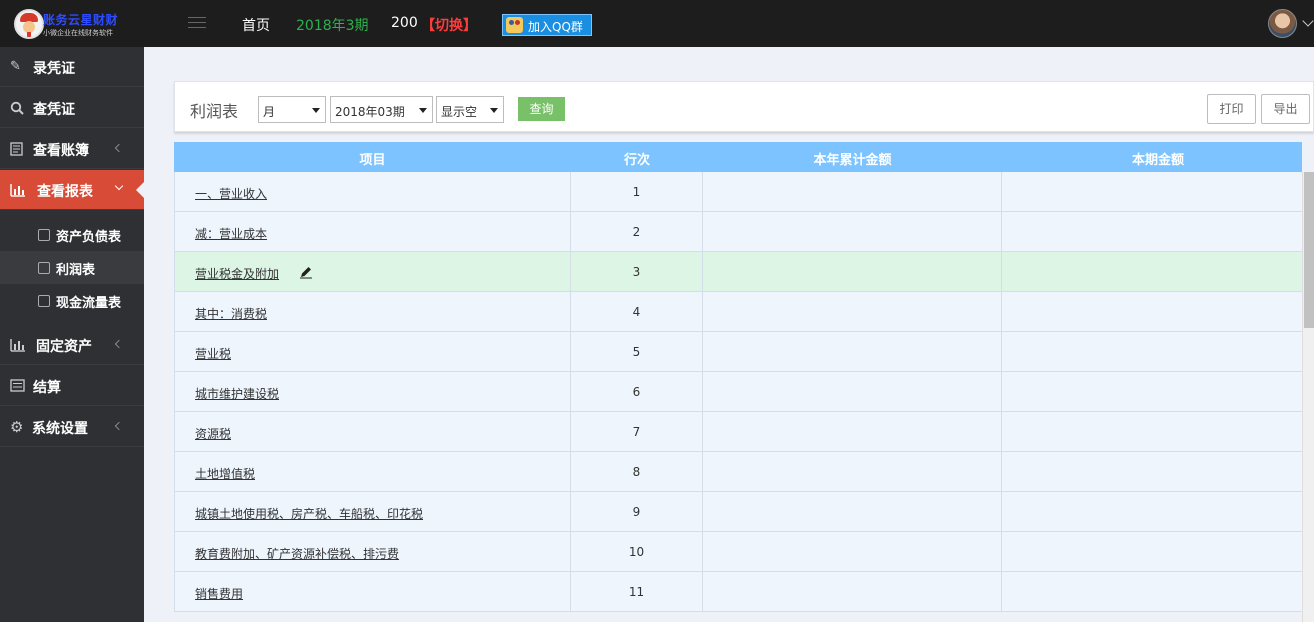 The image size is (1314, 622). What do you see at coordinates (381, 109) in the screenshot?
I see `period-select: 2018年03期` at bounding box center [381, 109].